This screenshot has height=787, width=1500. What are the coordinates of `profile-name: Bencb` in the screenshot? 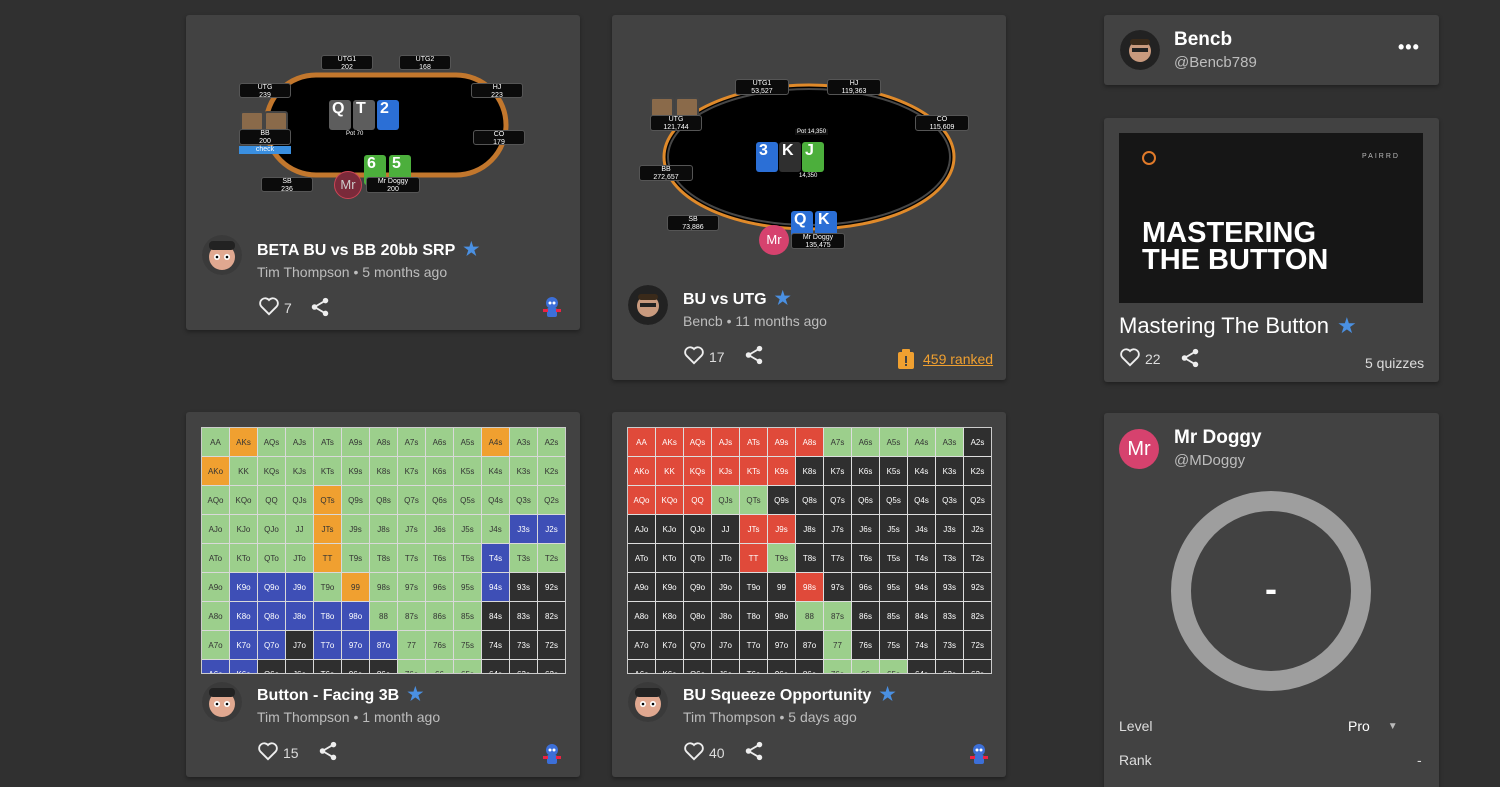 It's located at (1203, 40).